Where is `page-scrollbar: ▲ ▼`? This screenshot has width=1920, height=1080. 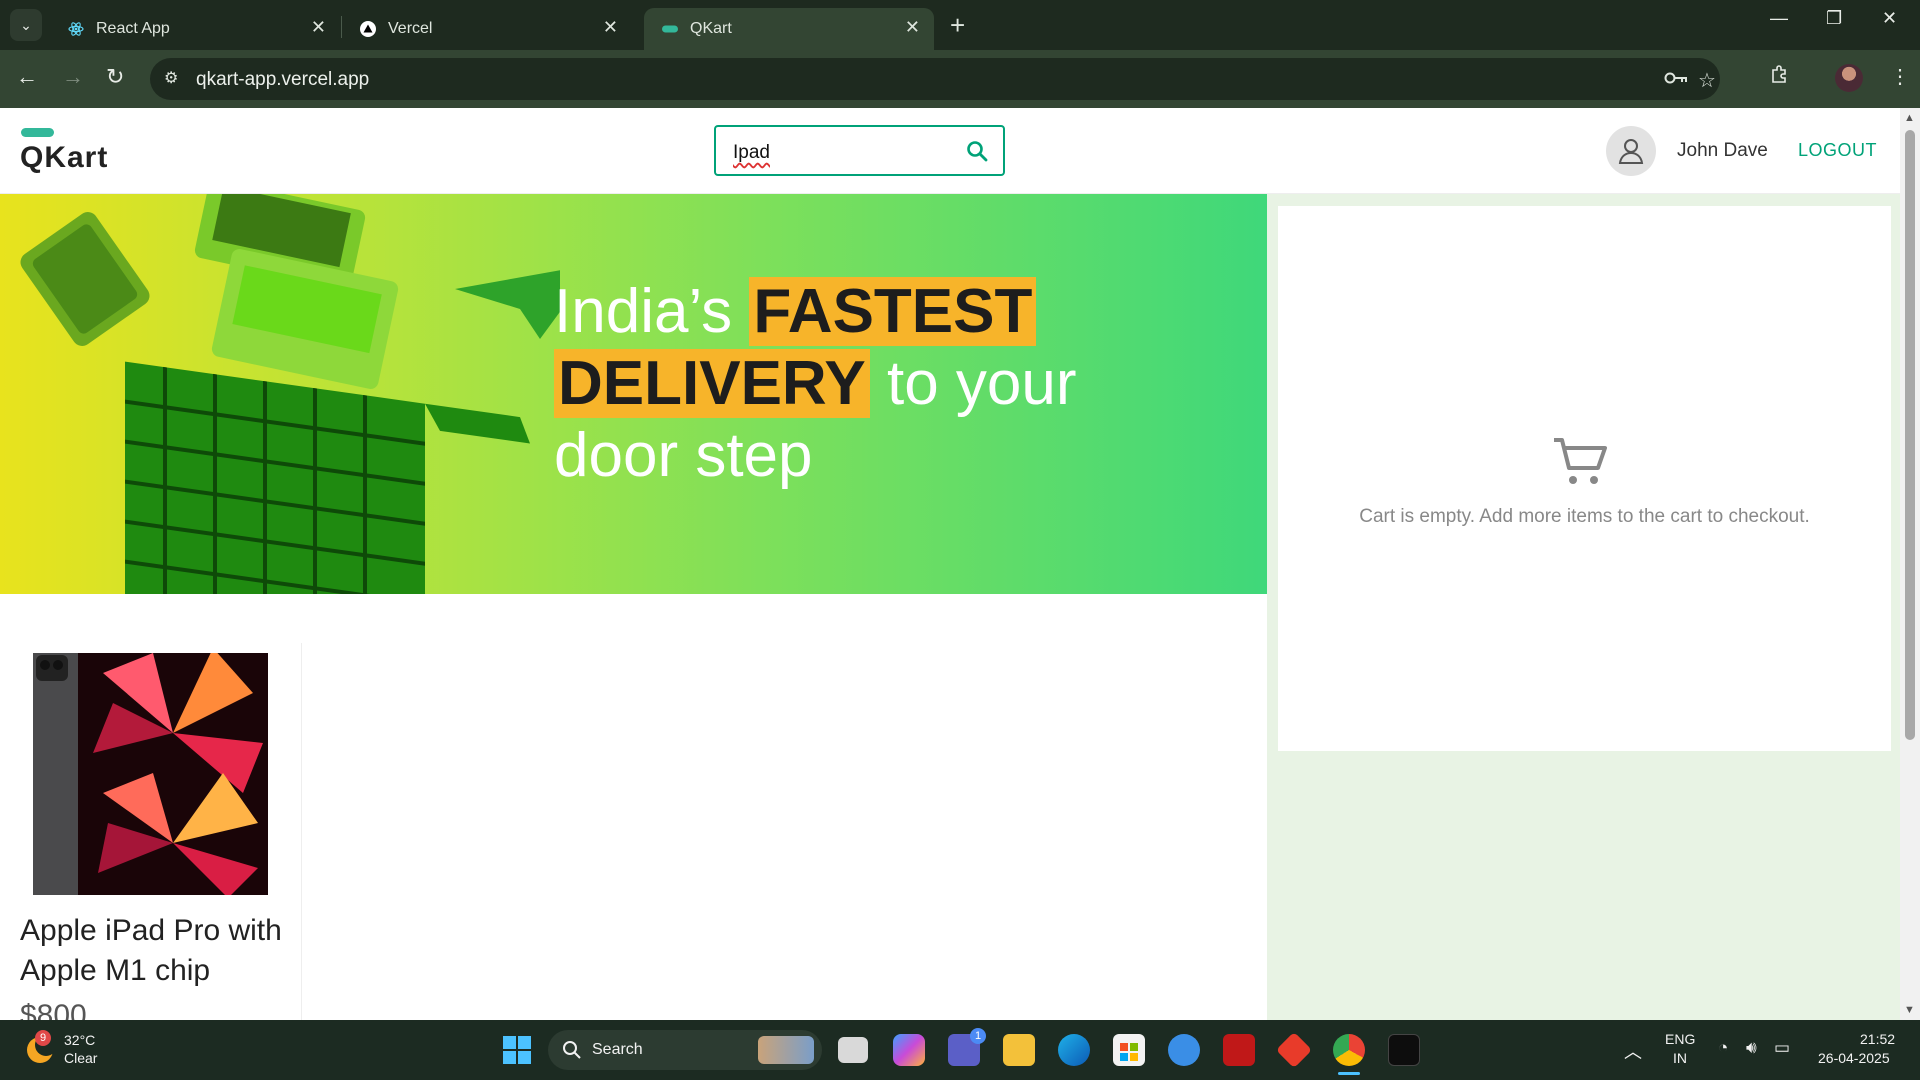
page-scrollbar: ▲ ▼ is located at coordinates (1910, 564).